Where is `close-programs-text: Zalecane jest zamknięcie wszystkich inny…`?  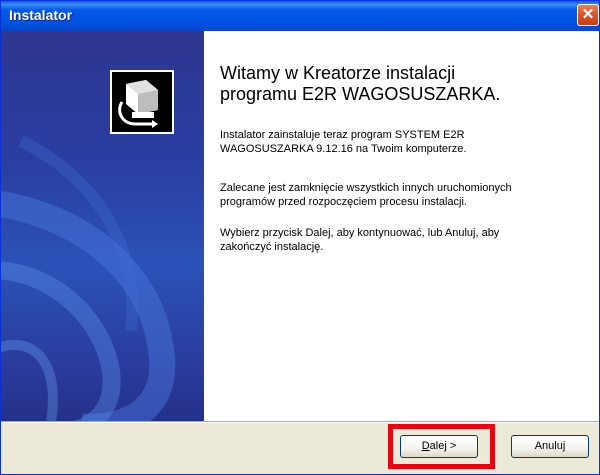 close-programs-text: Zalecane jest zamknięcie wszystkich inny… is located at coordinates (405, 195).